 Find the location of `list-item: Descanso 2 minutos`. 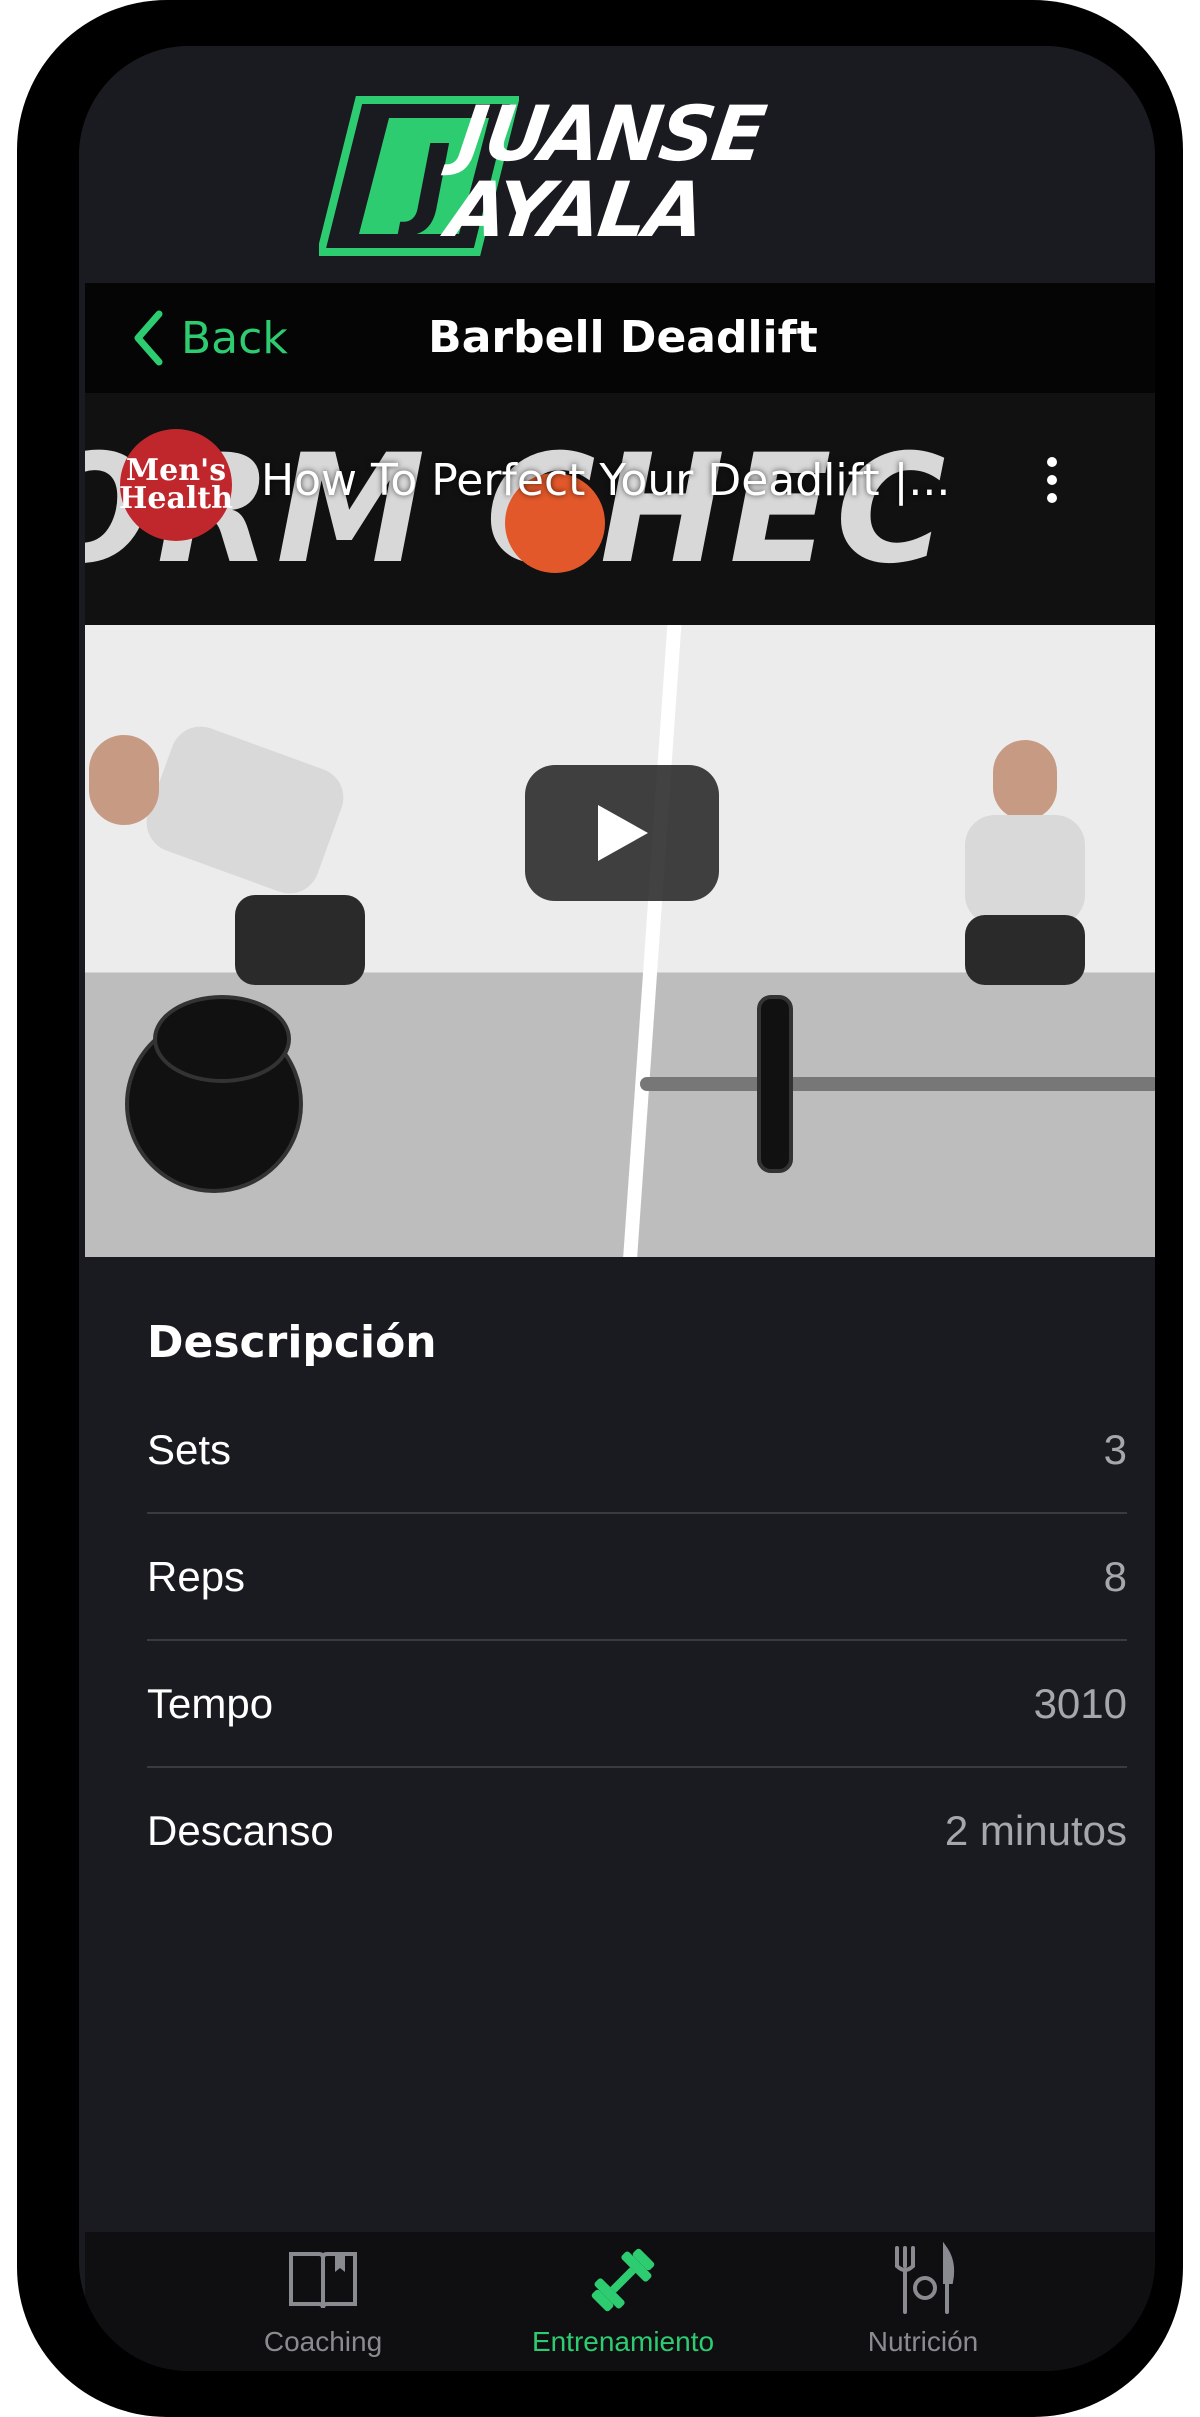

list-item: Descanso 2 minutos is located at coordinates (637, 1830).